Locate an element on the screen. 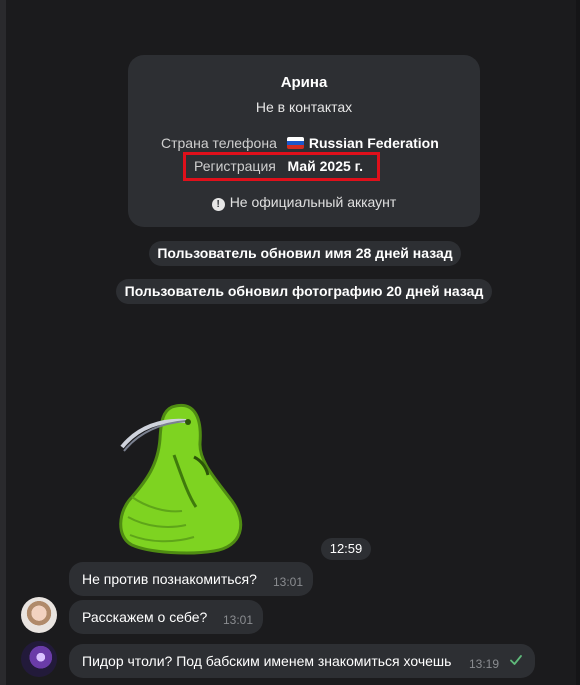 The height and width of the screenshot is (685, 580). contact-status: Не в контактах is located at coordinates (304, 107).